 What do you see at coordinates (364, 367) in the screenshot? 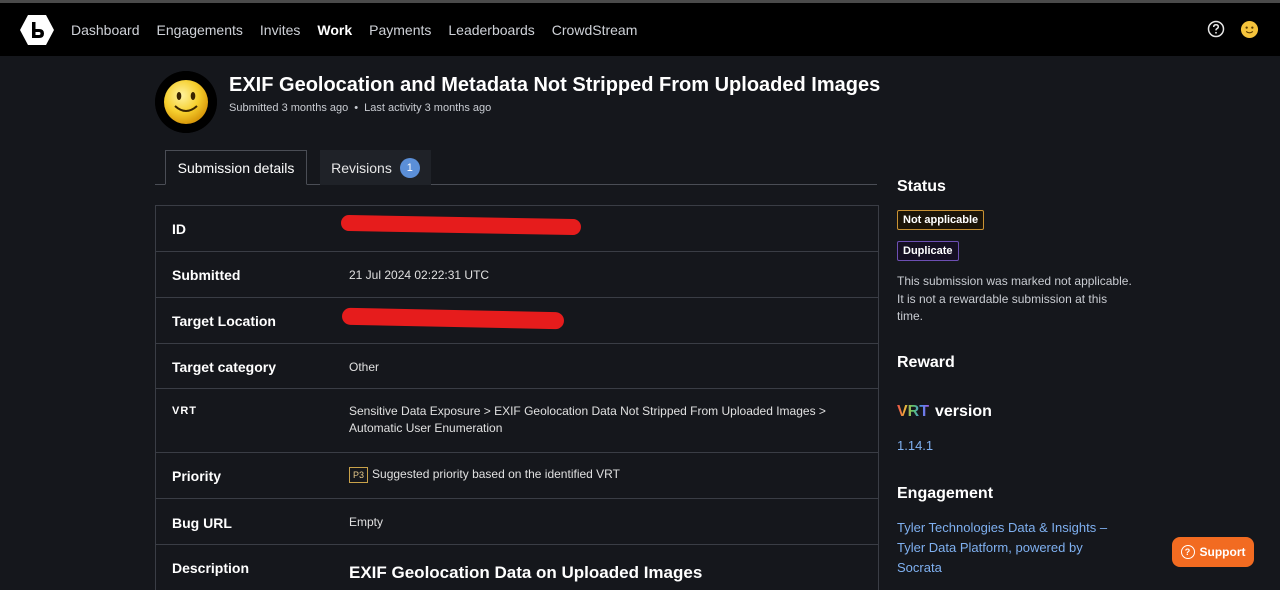
I see `target-category-value: Other` at bounding box center [364, 367].